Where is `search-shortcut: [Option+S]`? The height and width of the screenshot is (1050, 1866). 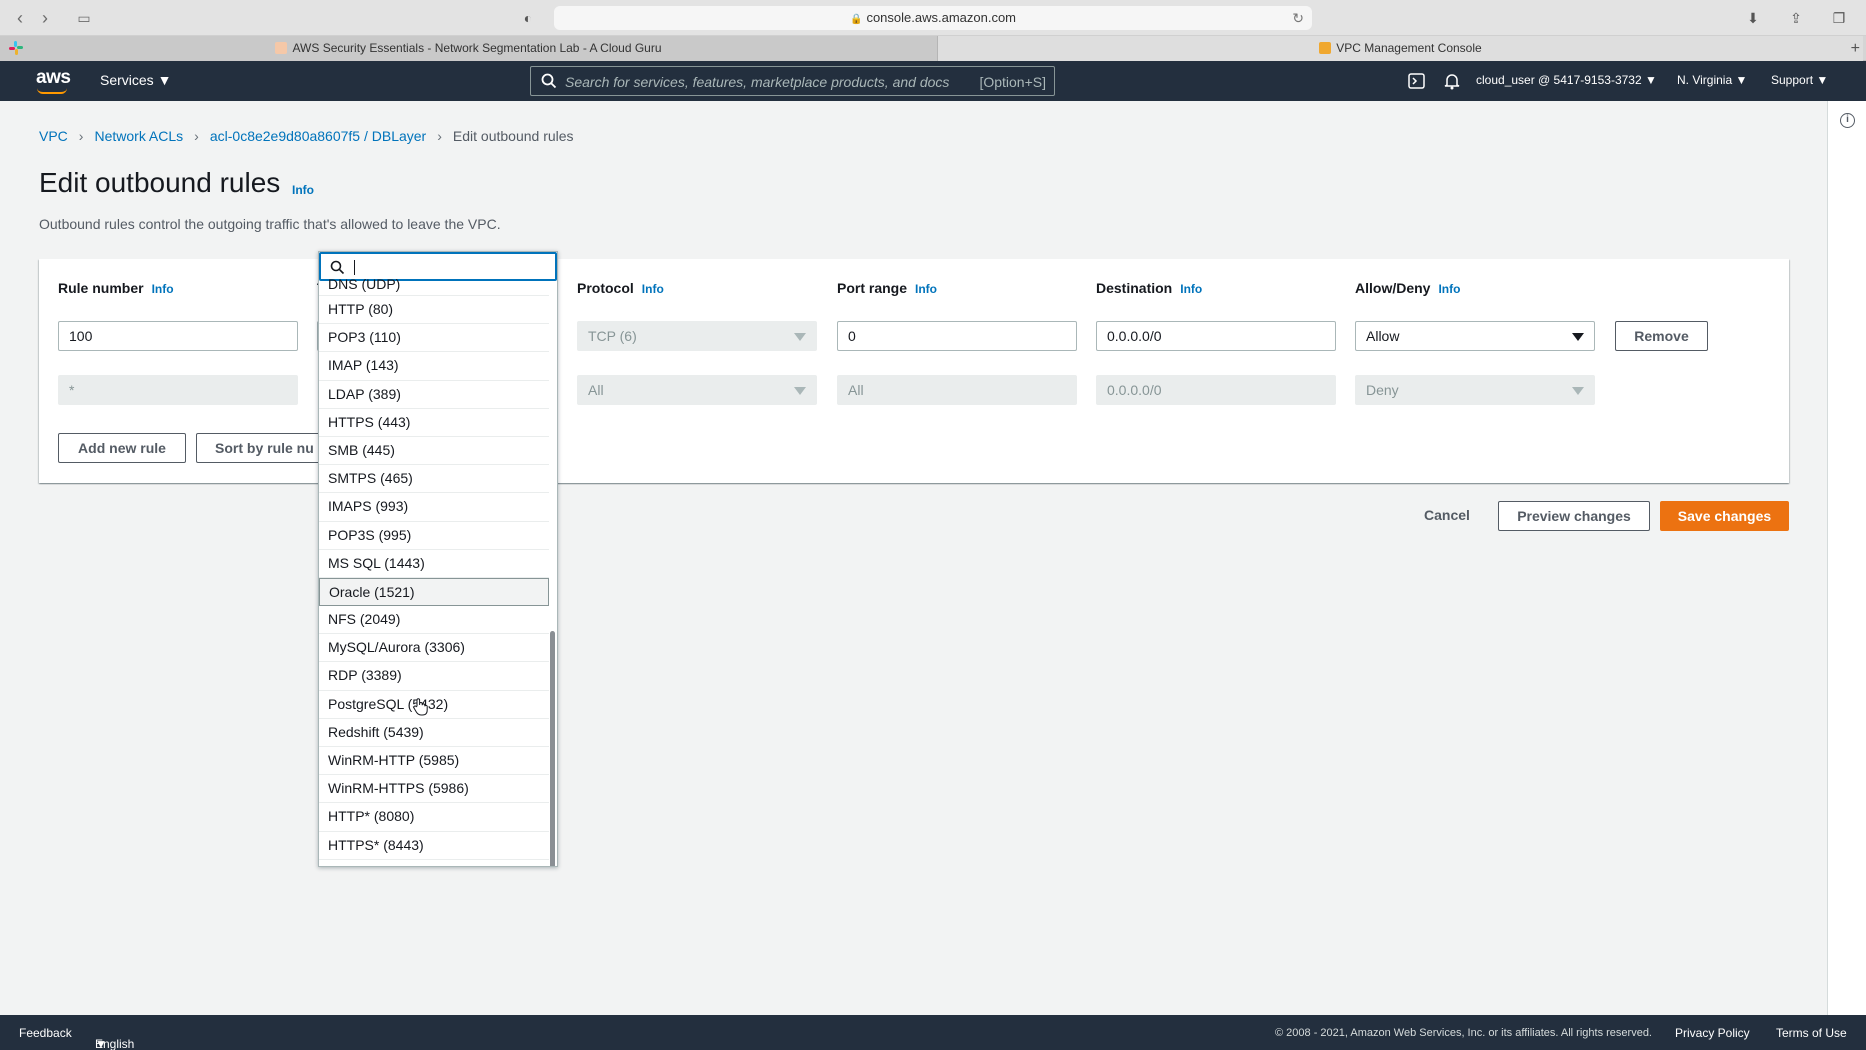
search-shortcut: [Option+S] is located at coordinates (1012, 82).